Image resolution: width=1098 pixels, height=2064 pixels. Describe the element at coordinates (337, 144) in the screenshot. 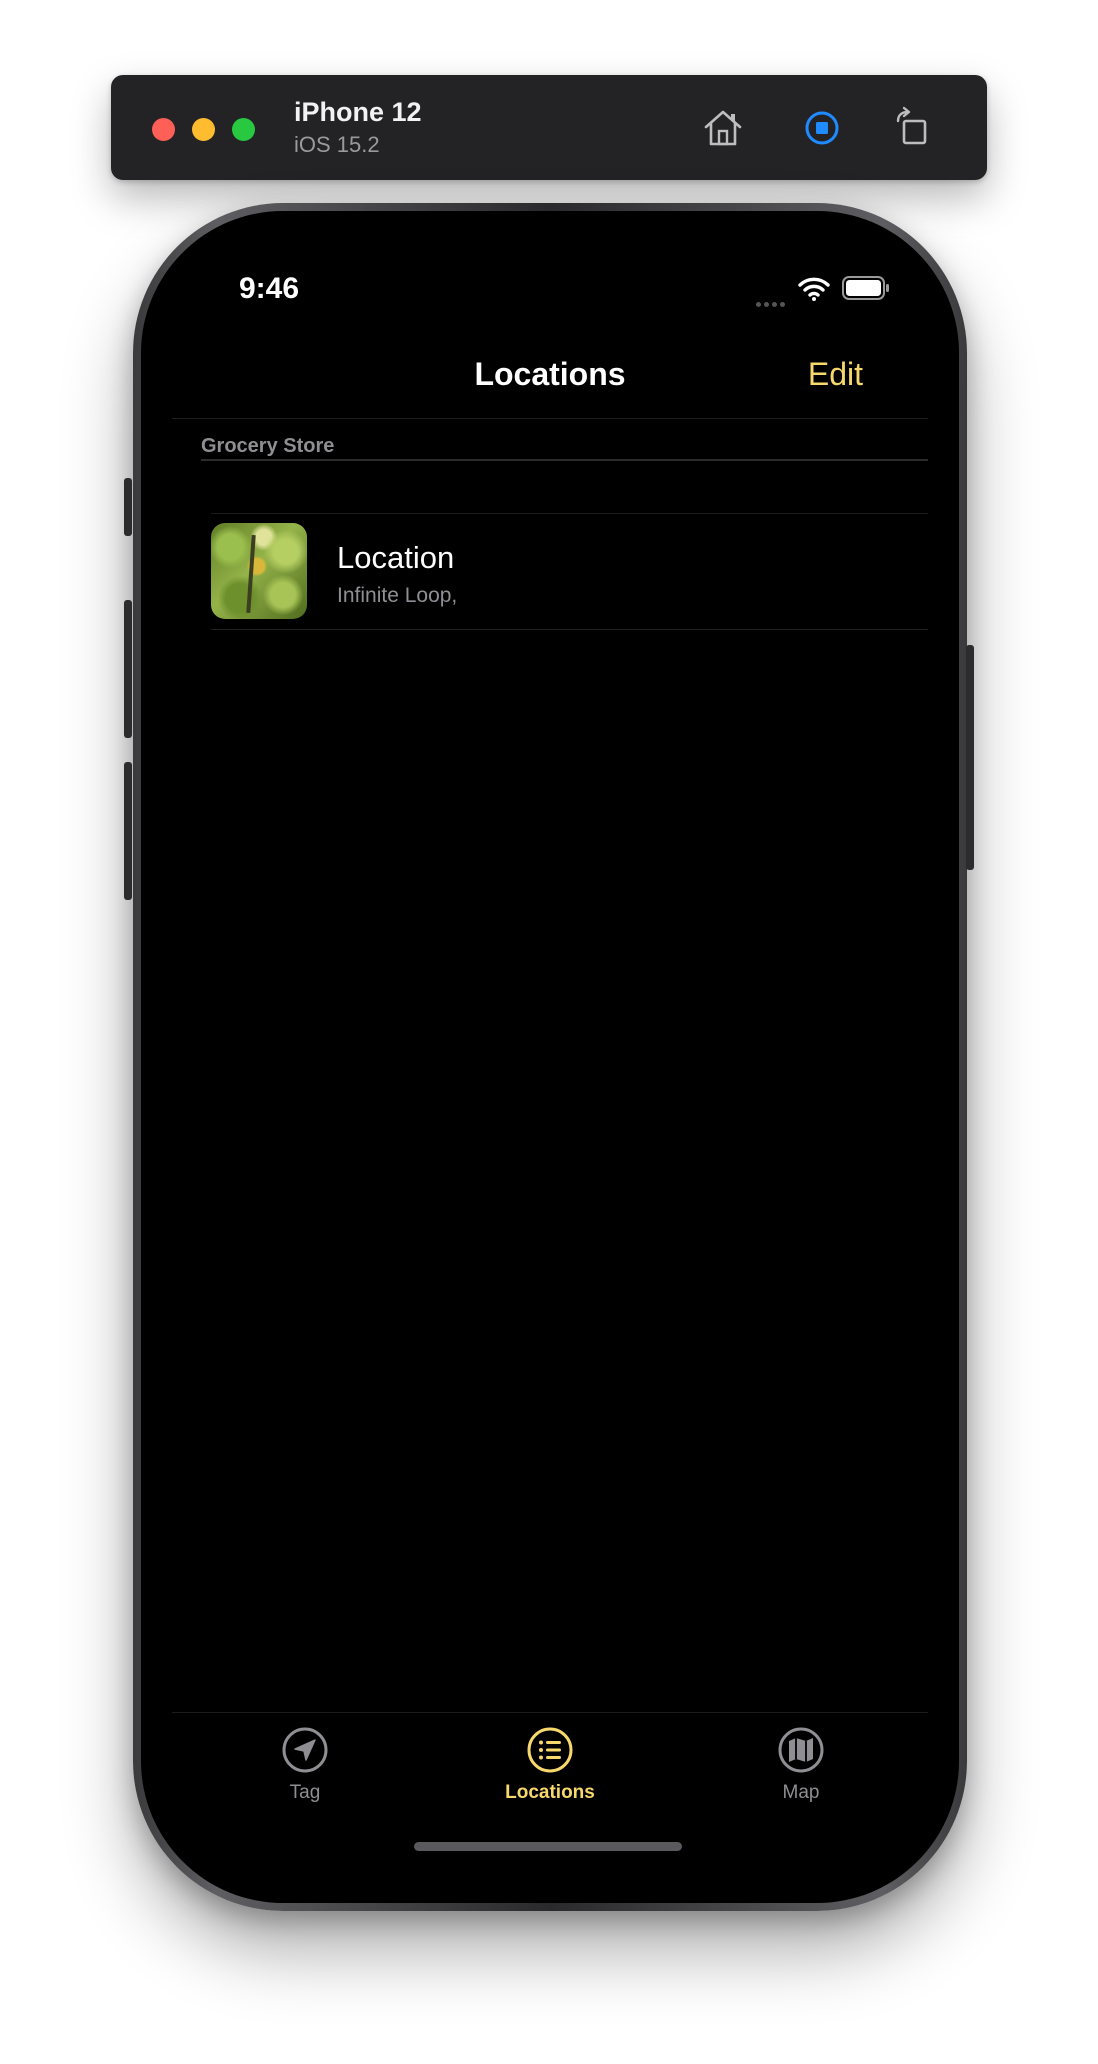

I see `os-version: iOS 15.2` at that location.